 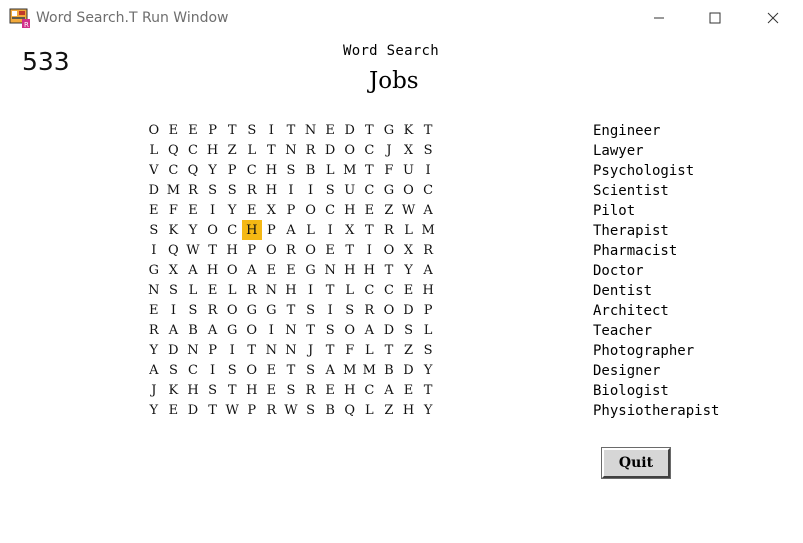 What do you see at coordinates (659, 18) in the screenshot?
I see `minimize-button` at bounding box center [659, 18].